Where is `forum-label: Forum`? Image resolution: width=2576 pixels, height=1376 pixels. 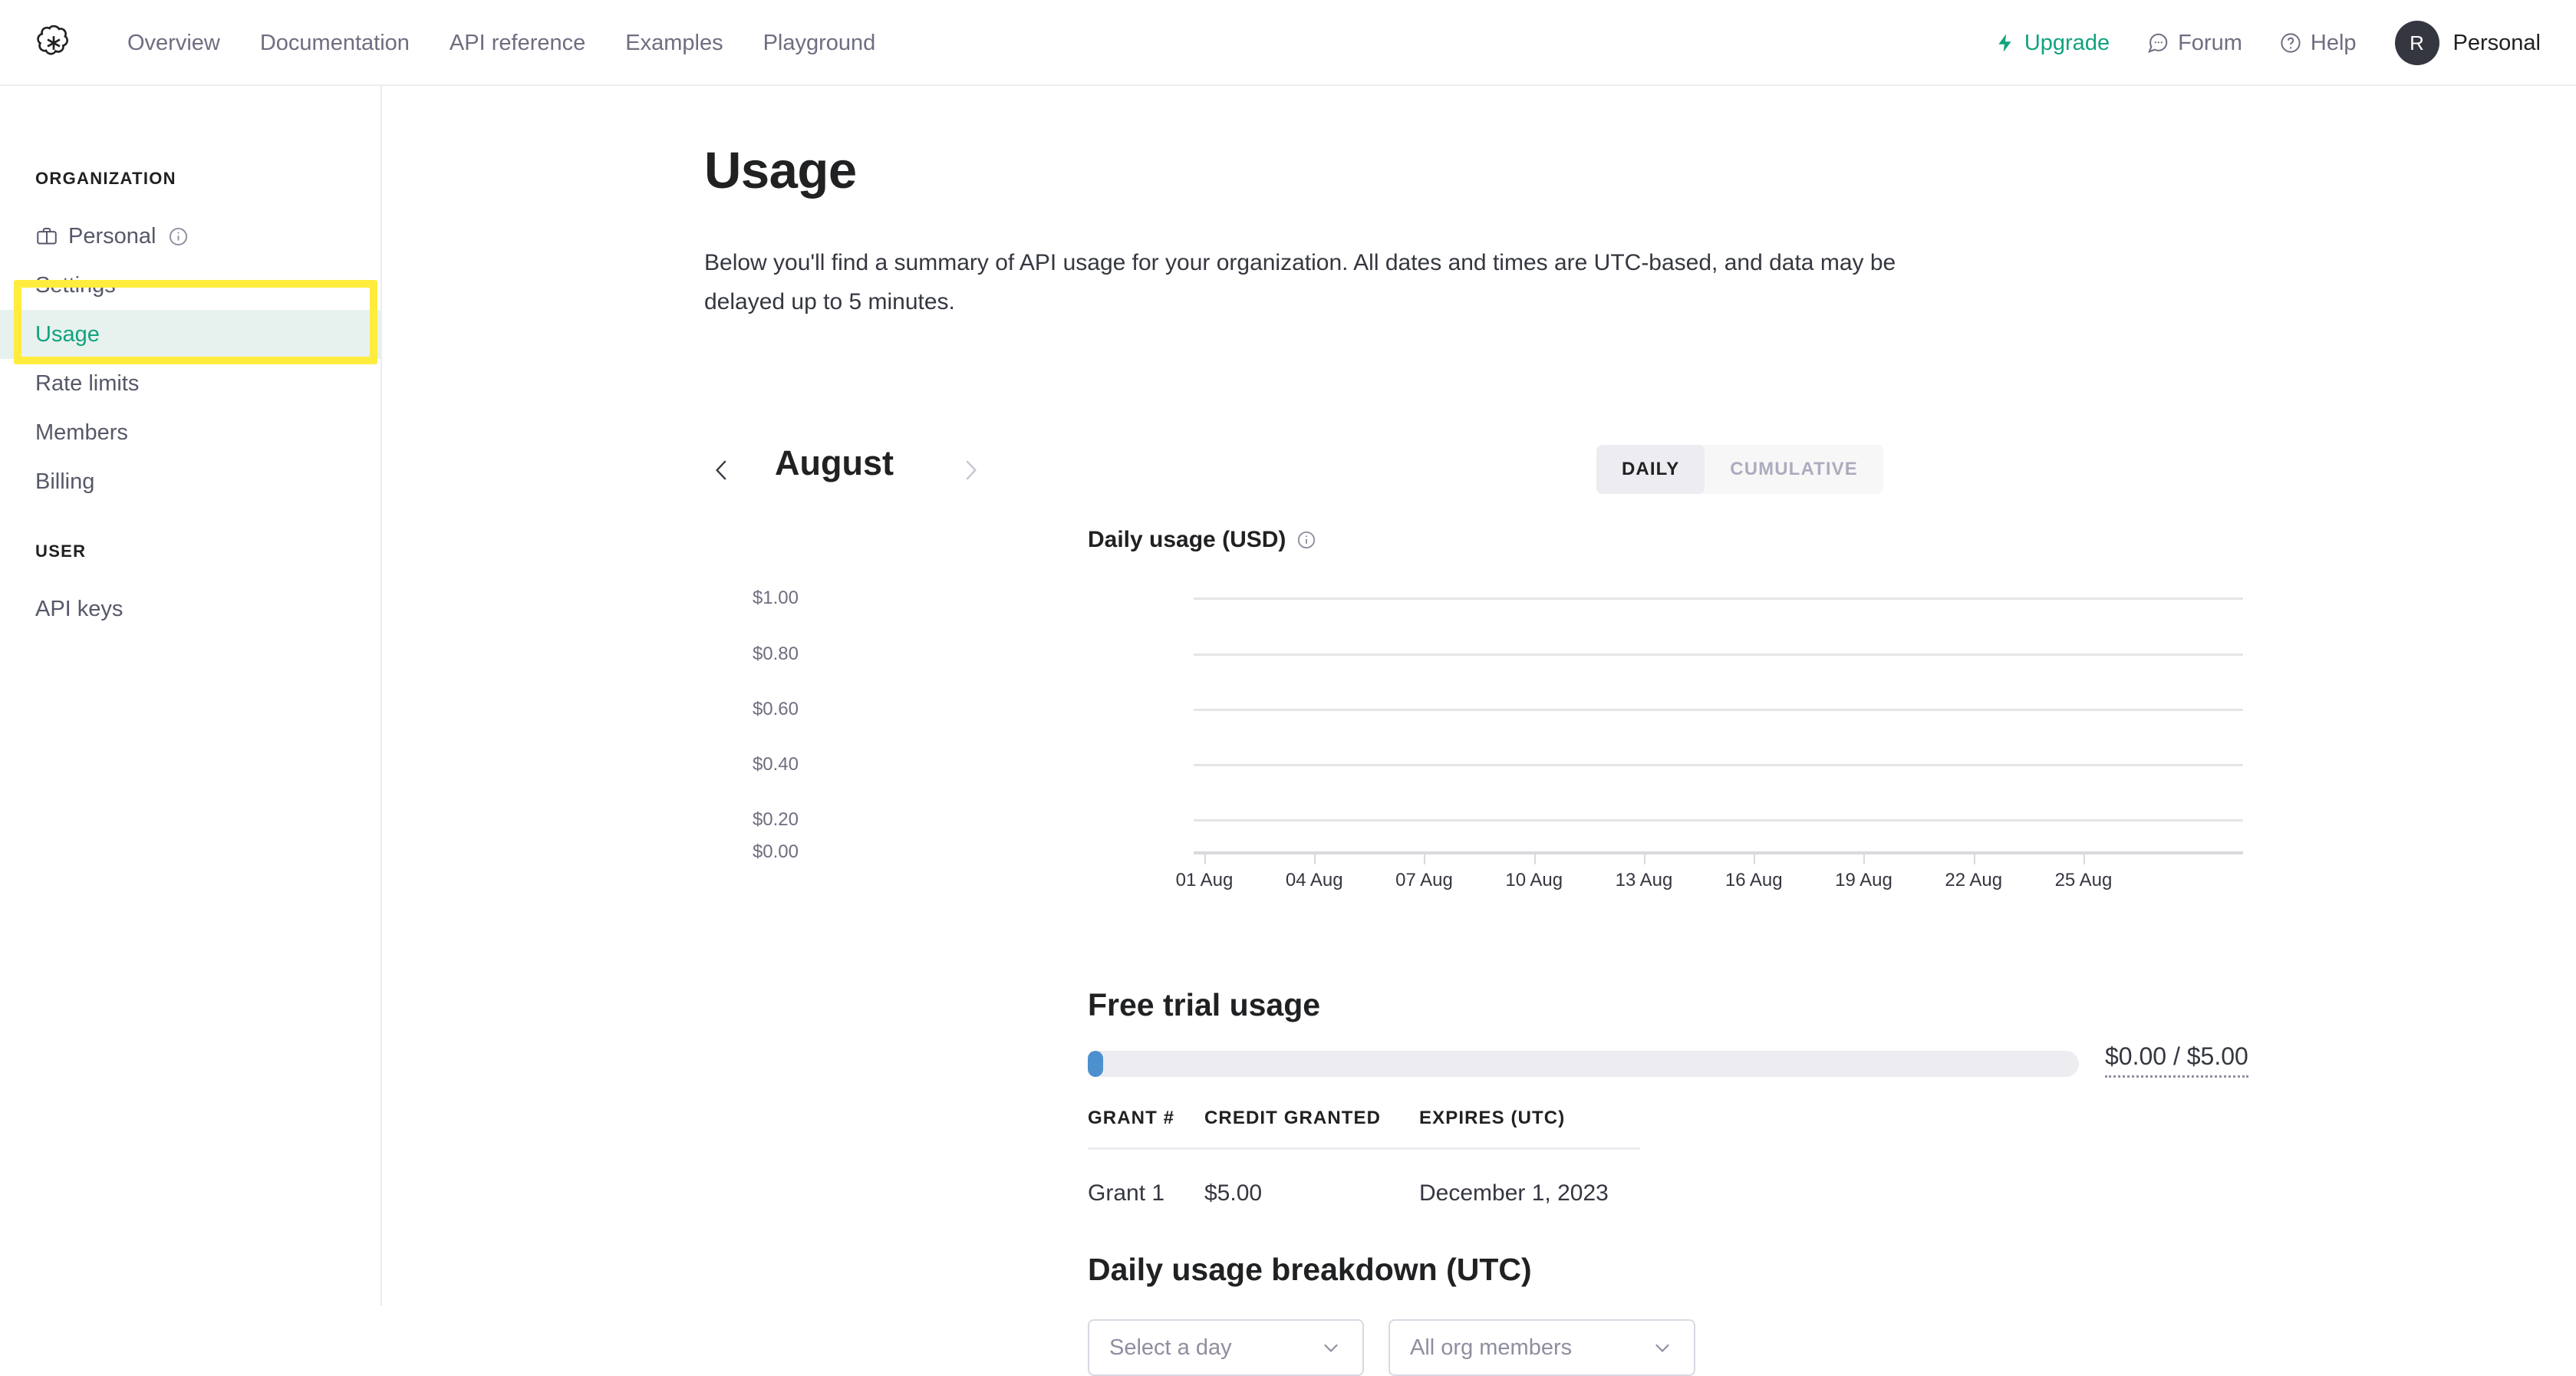
forum-label: Forum is located at coordinates (2210, 42).